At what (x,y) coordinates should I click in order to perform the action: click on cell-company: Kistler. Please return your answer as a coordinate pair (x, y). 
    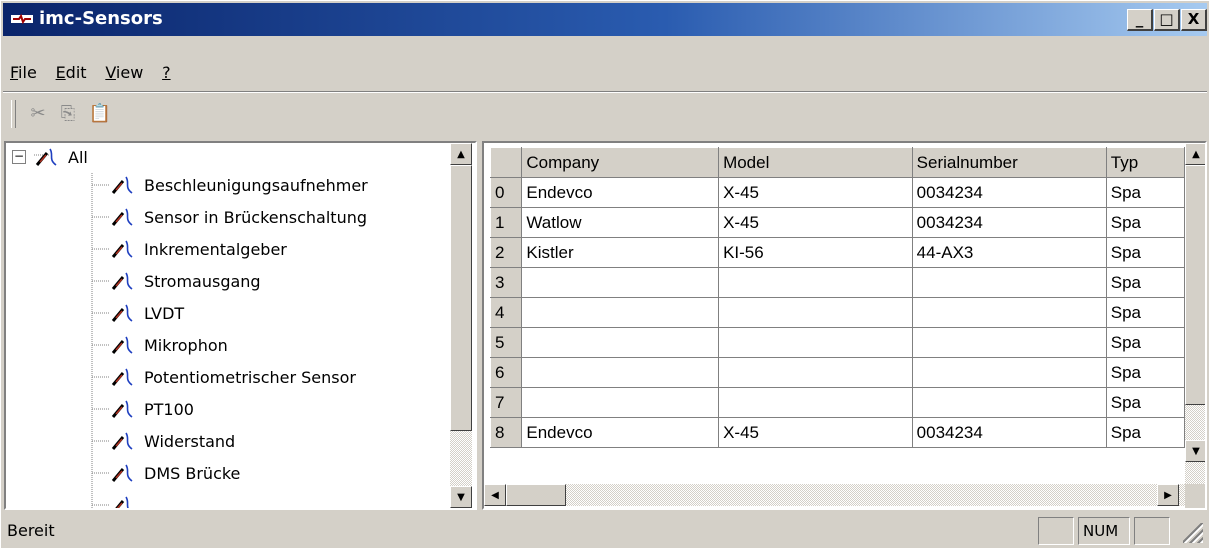
    Looking at the image, I should click on (620, 252).